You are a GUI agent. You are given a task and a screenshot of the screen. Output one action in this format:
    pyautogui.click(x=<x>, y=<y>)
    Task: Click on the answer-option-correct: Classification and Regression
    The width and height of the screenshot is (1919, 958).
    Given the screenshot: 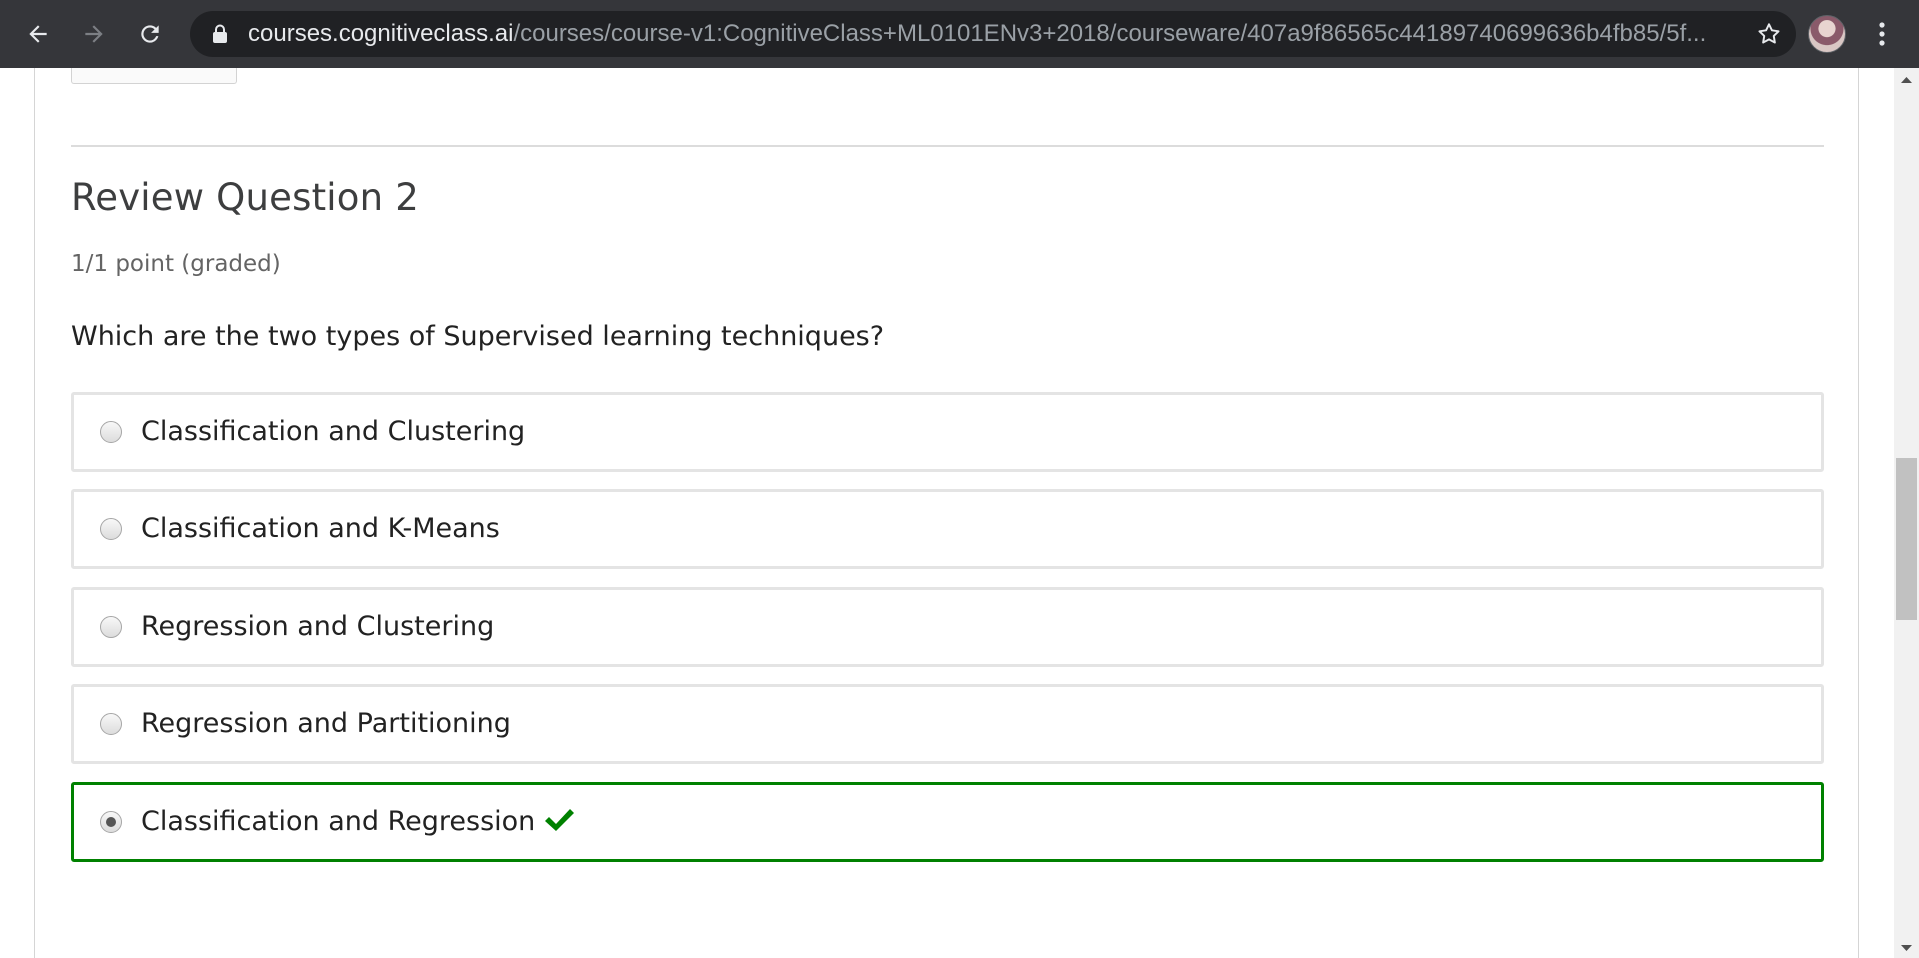 What is the action you would take?
    pyautogui.click(x=947, y=822)
    